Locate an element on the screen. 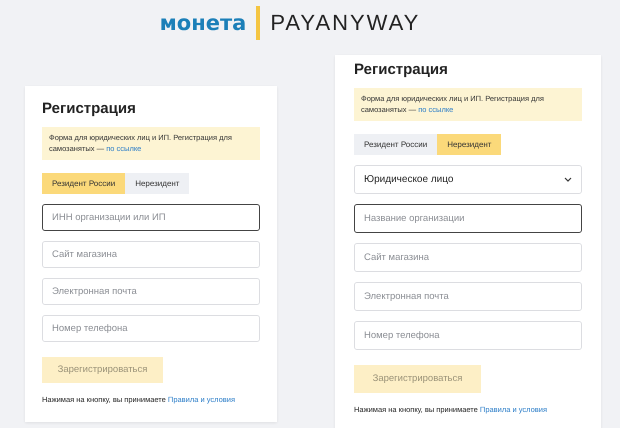  dropdown: Юридическое лицо is located at coordinates (468, 179).